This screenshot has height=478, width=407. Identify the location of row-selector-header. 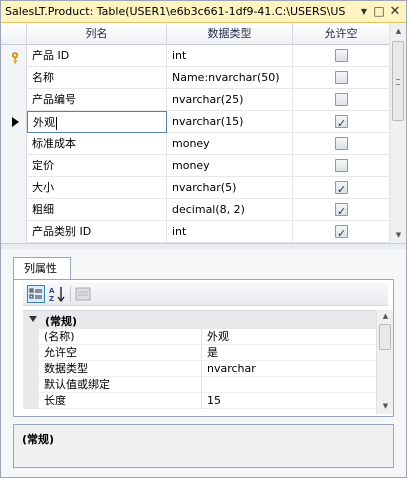
(14, 34).